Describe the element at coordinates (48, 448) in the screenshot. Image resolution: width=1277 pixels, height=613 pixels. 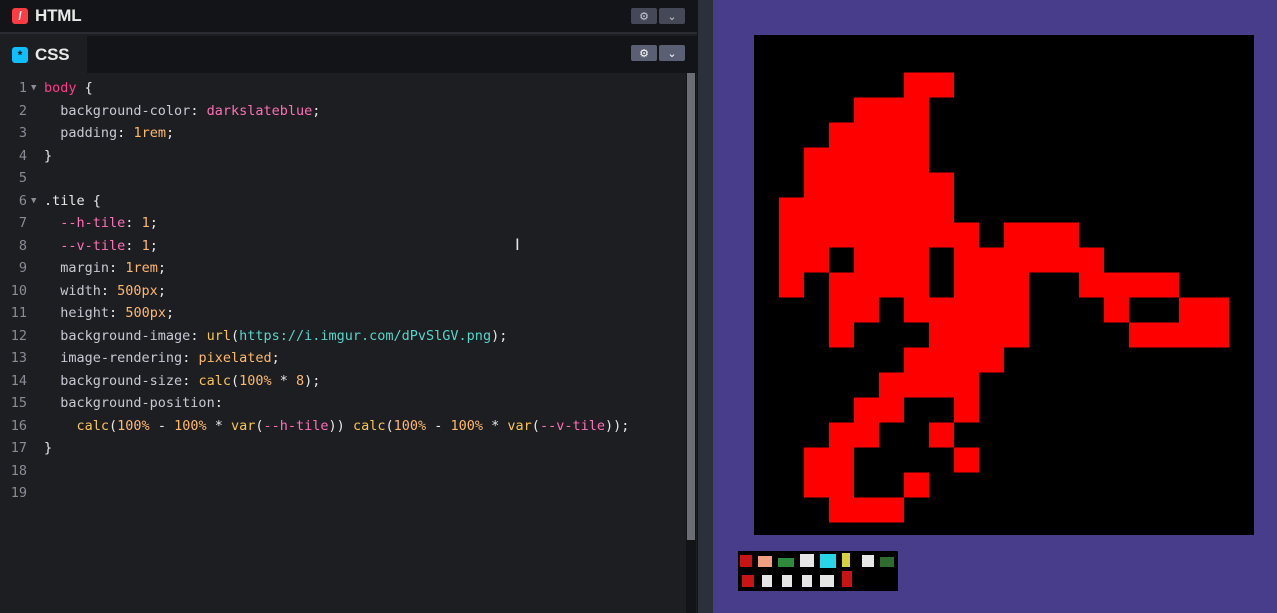
I see `code-text: }` at that location.